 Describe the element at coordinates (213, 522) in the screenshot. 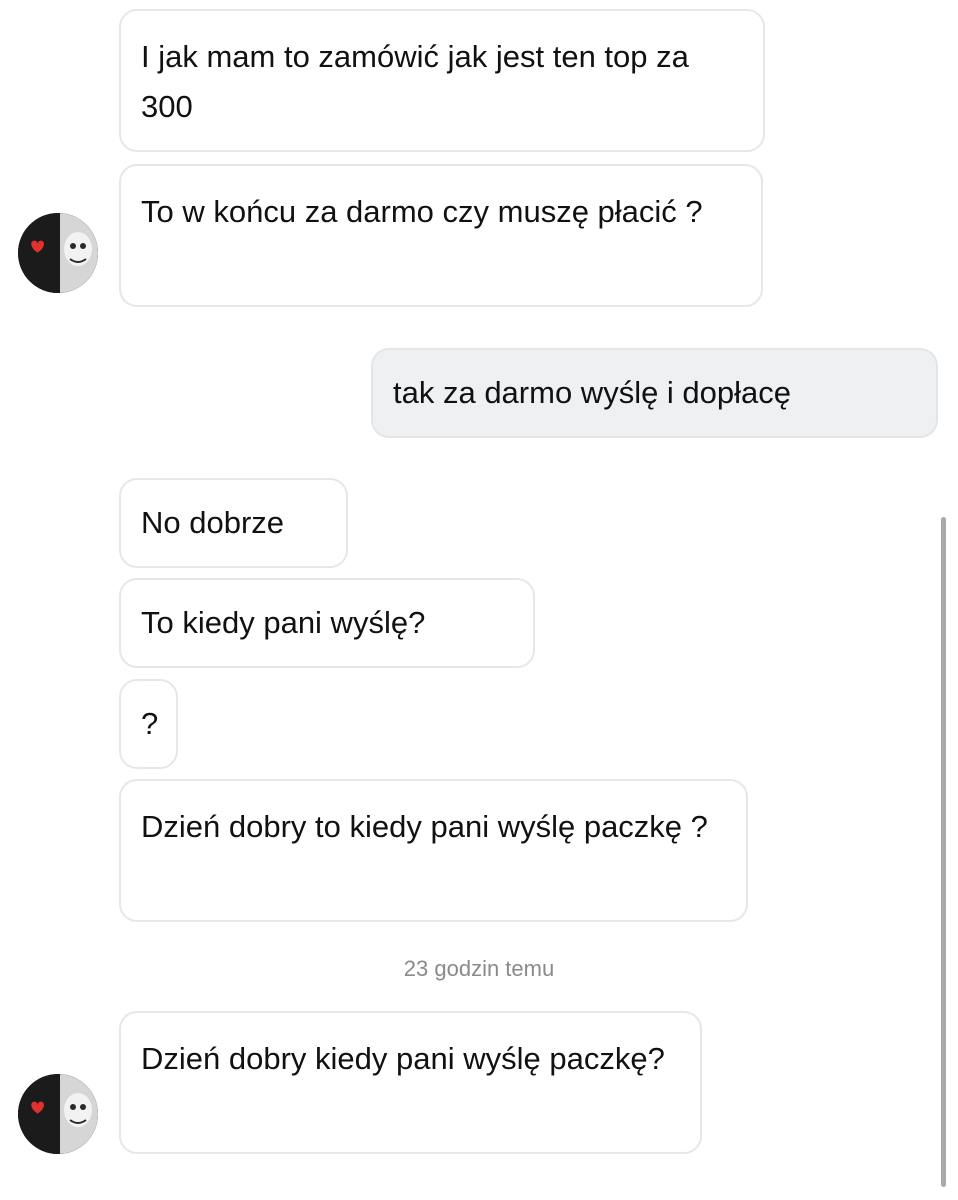

I see `message-text: No dobrze` at that location.